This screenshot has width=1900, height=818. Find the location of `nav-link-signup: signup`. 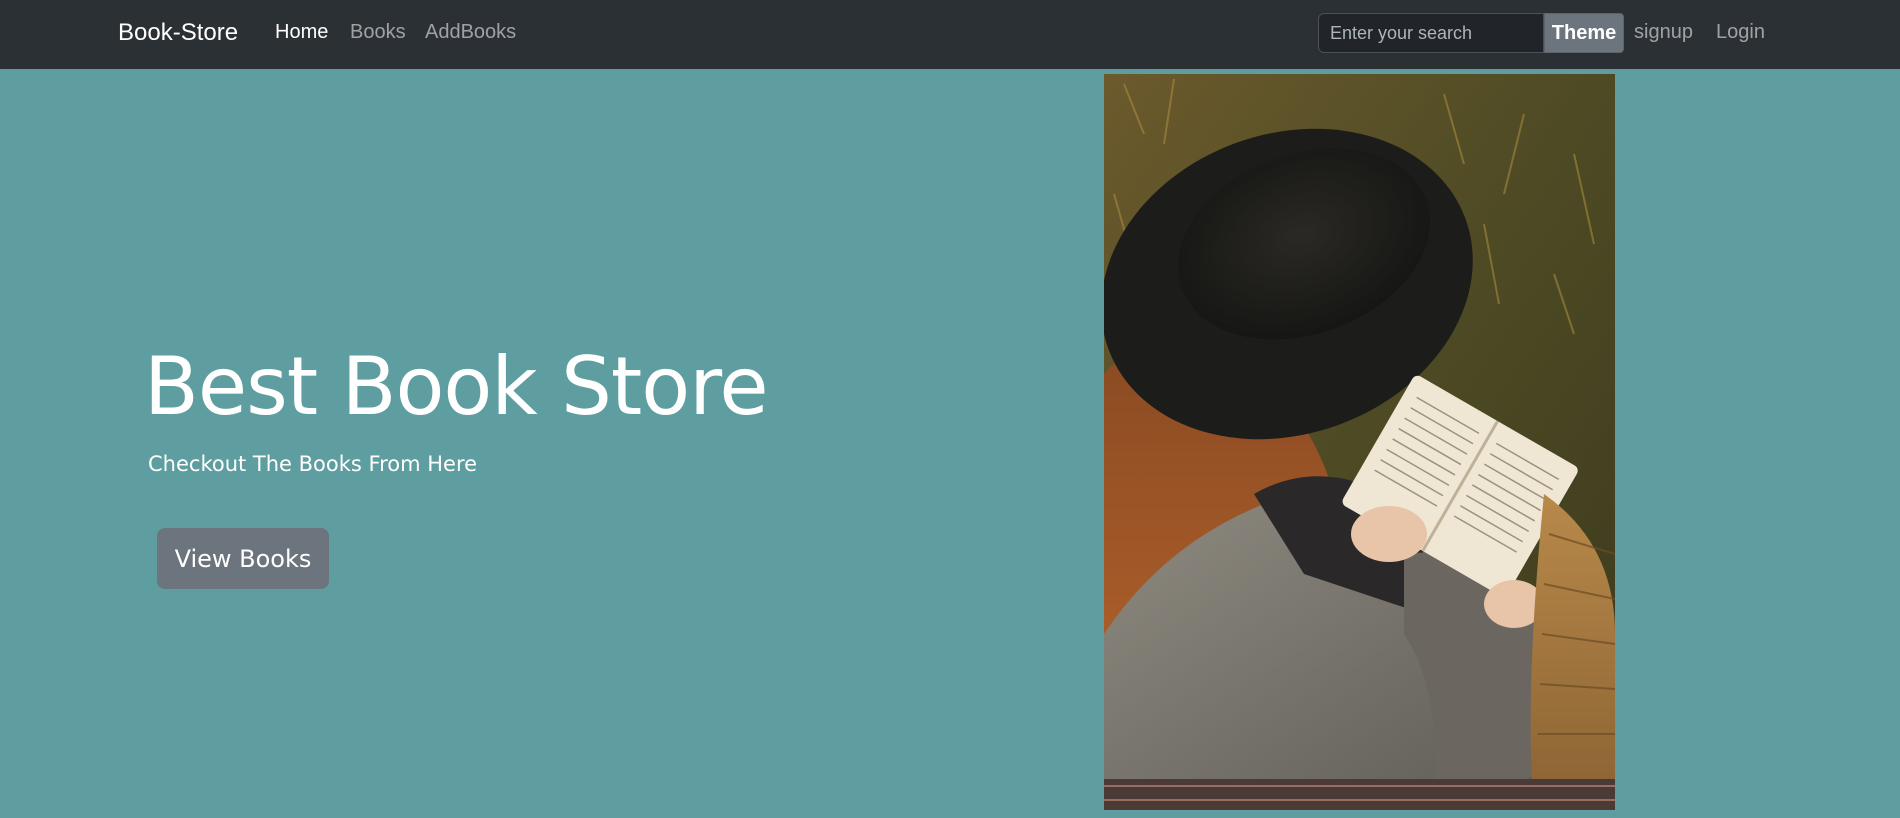

nav-link-signup: signup is located at coordinates (1663, 32).